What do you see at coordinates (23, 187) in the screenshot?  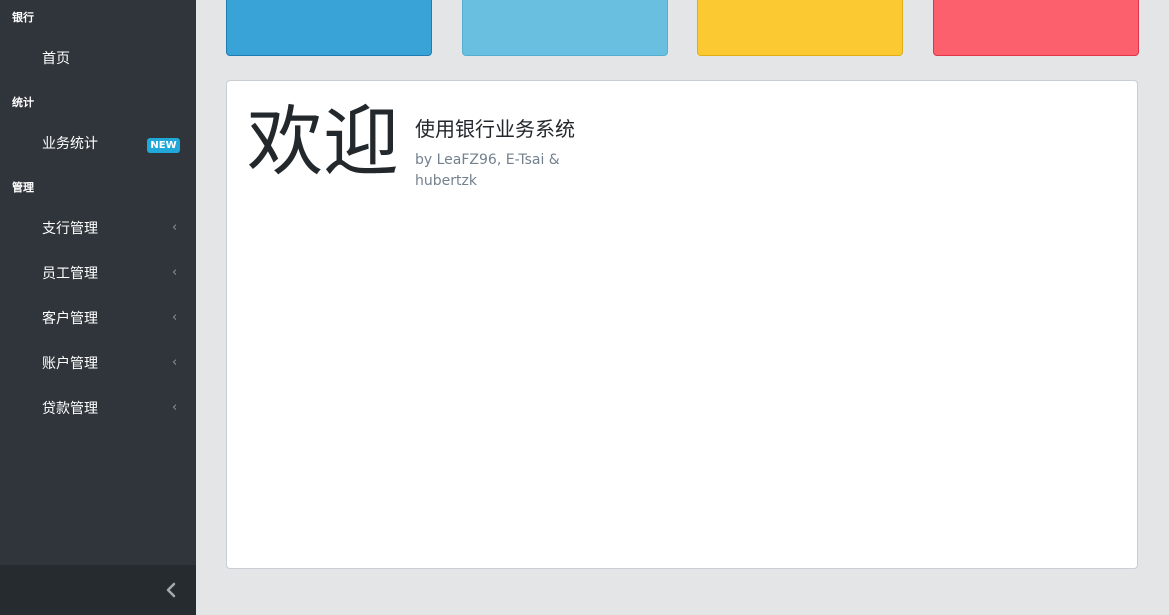 I see `nav-section-title-manage: 管理` at bounding box center [23, 187].